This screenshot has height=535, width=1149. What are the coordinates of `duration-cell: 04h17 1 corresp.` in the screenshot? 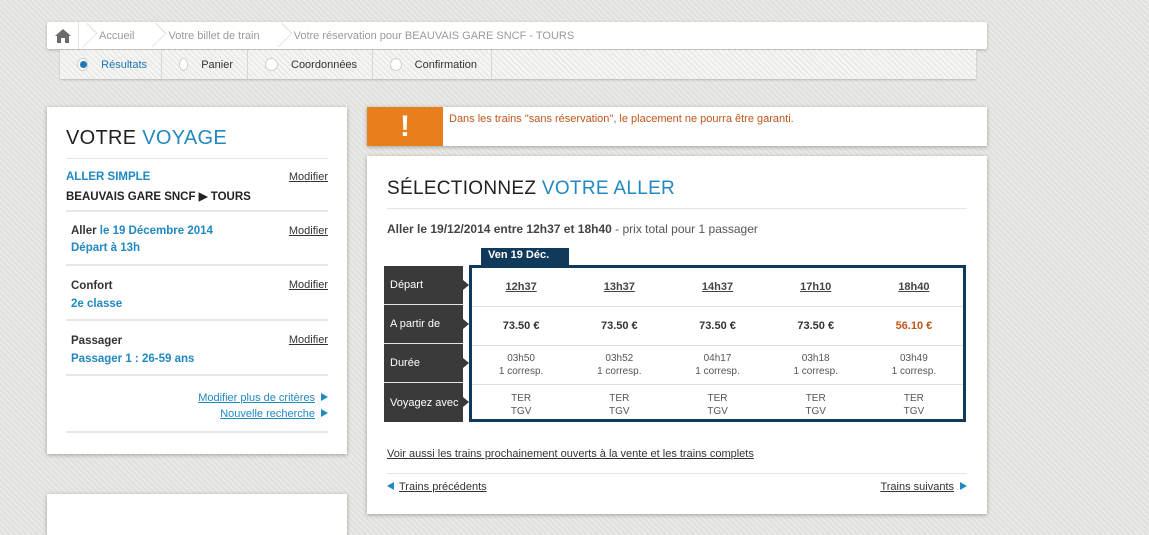 It's located at (717, 365).